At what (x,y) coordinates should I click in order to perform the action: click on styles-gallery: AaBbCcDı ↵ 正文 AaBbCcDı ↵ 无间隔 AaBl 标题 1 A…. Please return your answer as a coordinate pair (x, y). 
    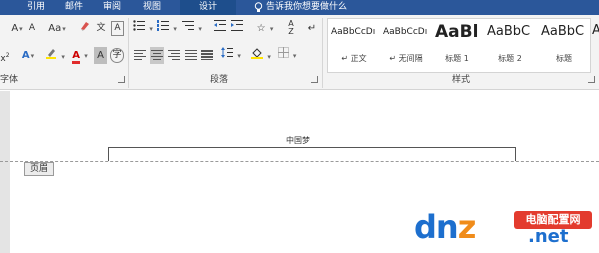
    Looking at the image, I should click on (459, 45).